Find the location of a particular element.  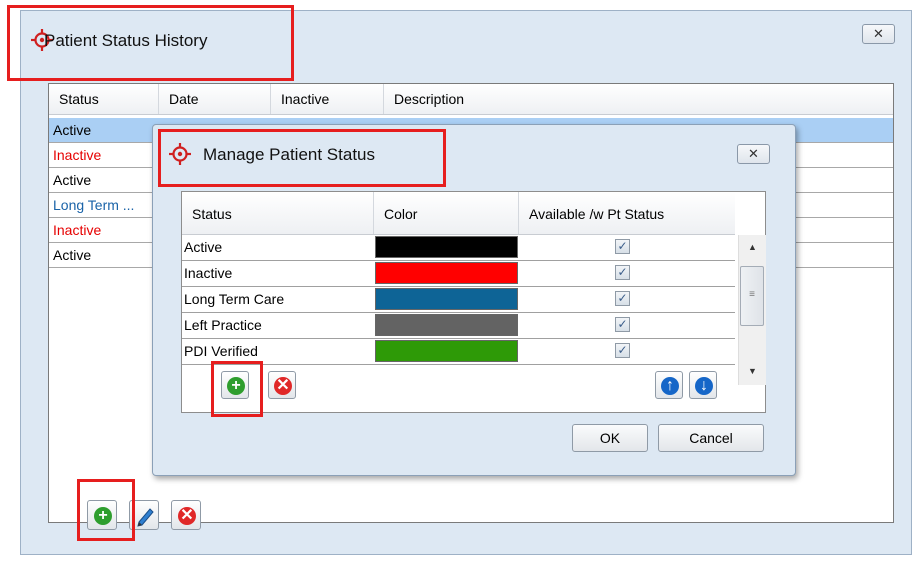

move-up-button: ↑ is located at coordinates (669, 385).